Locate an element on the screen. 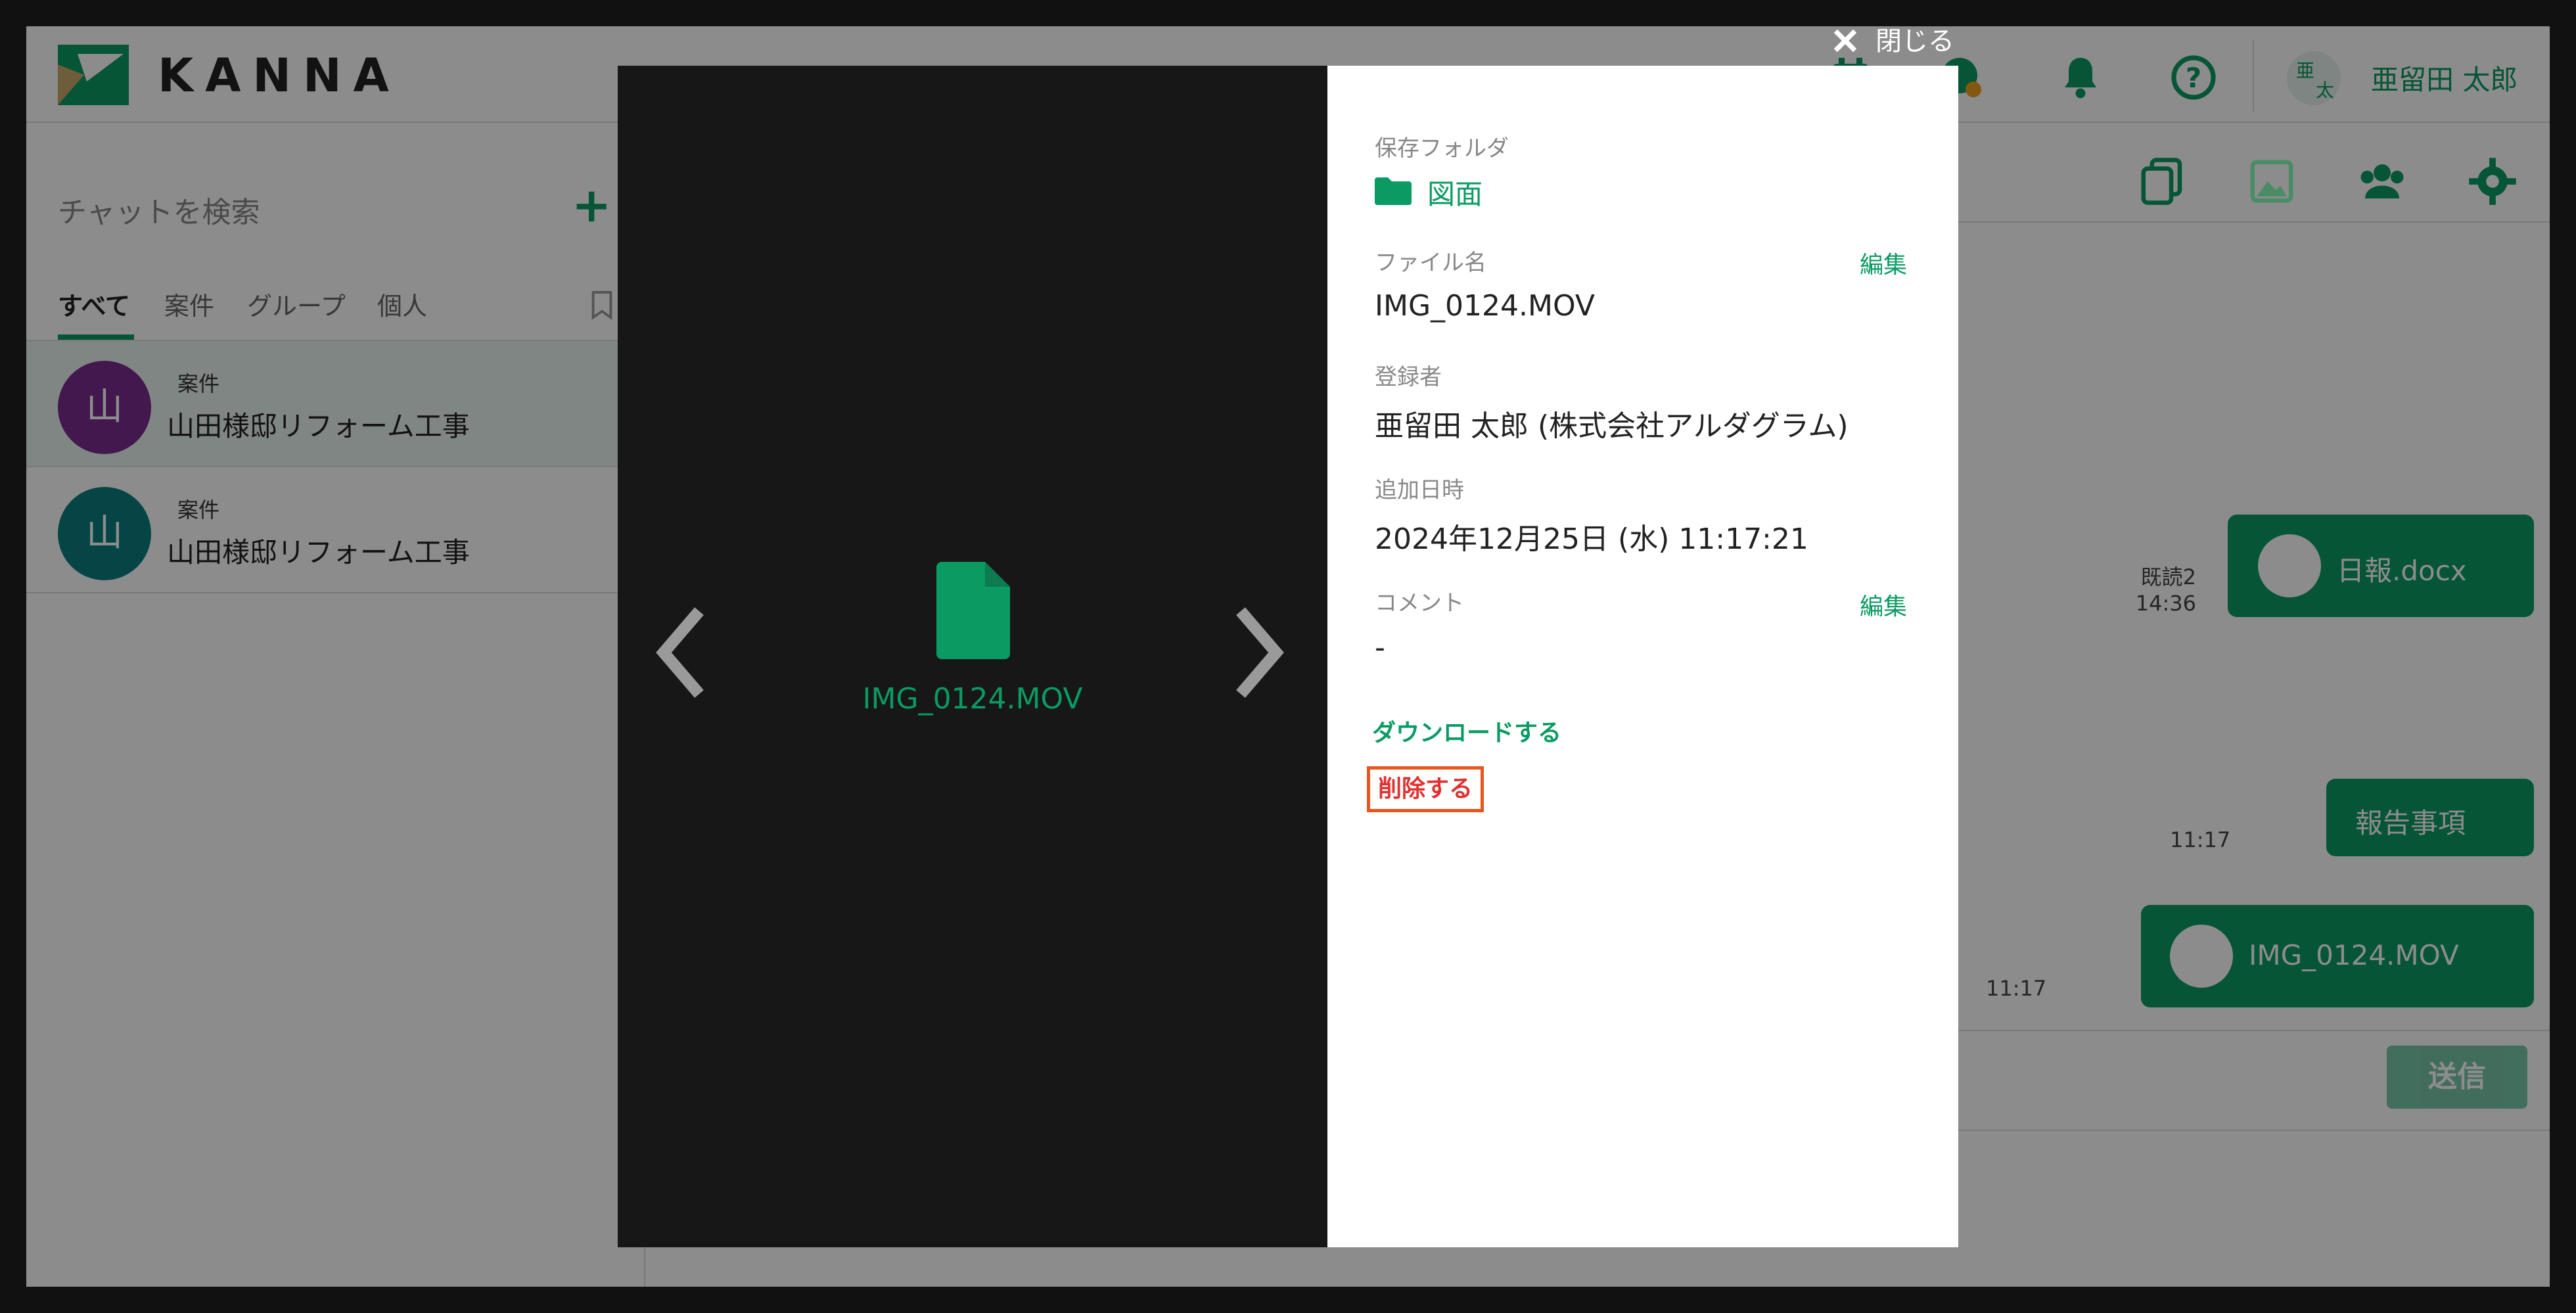 The width and height of the screenshot is (2576, 1313). folder-icon is located at coordinates (1393, 191).